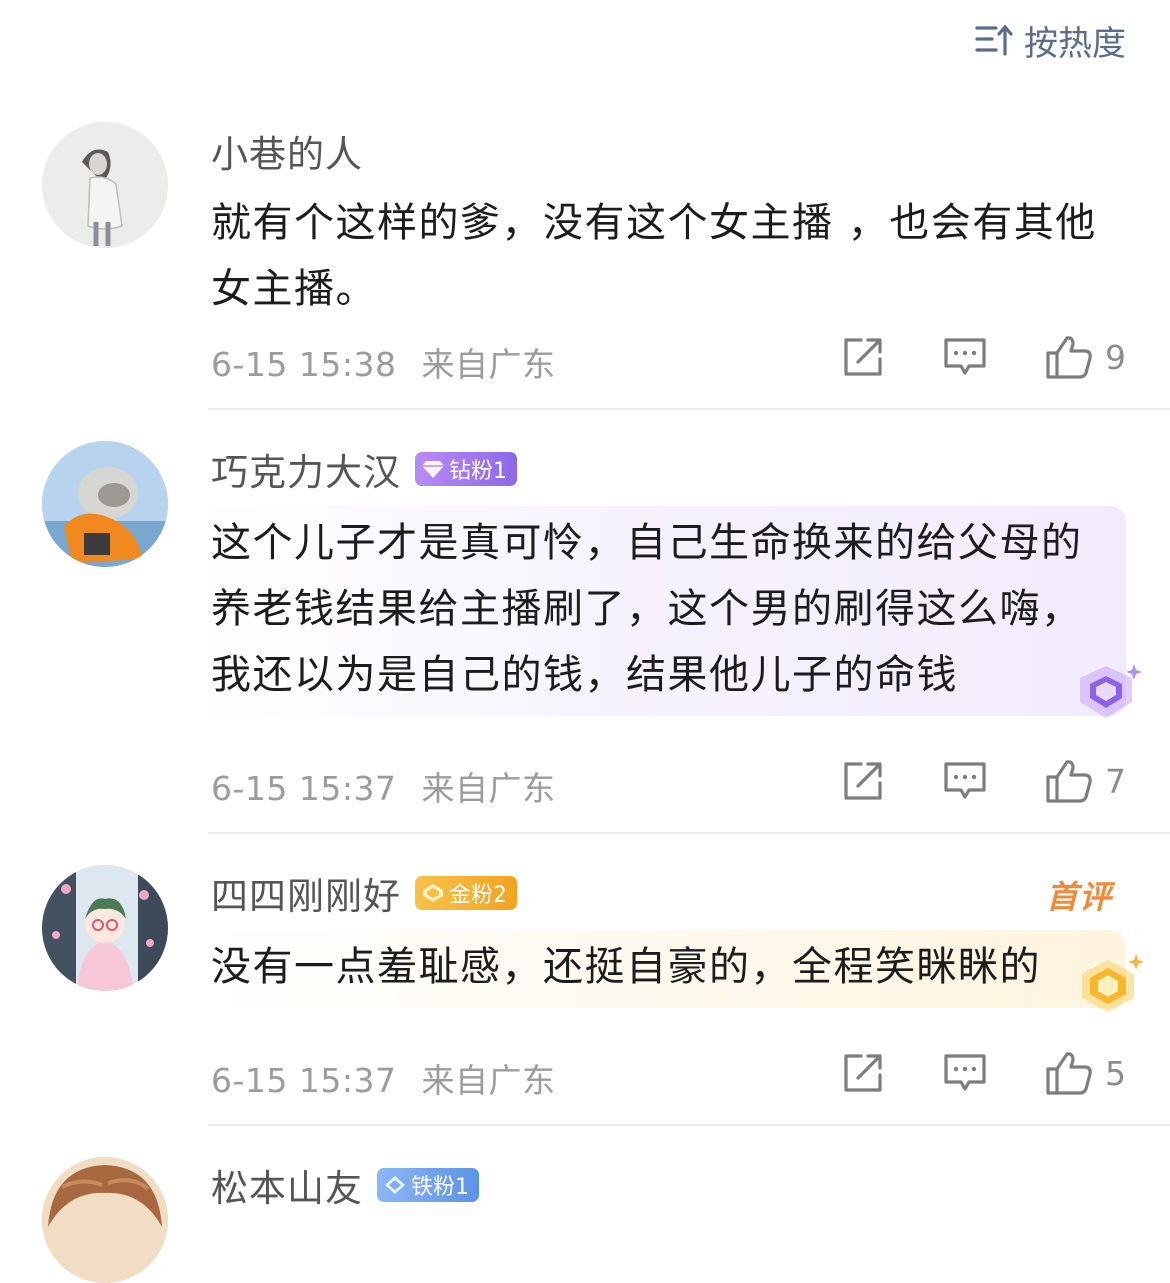 This screenshot has height=1283, width=1170. I want to click on fan-badge: 铁粉1, so click(428, 1185).